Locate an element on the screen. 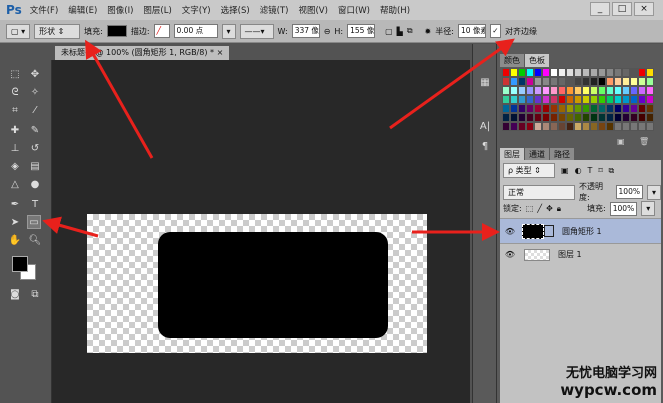 The image size is (663, 403). arrow-to-radius is located at coordinates (452, 84).